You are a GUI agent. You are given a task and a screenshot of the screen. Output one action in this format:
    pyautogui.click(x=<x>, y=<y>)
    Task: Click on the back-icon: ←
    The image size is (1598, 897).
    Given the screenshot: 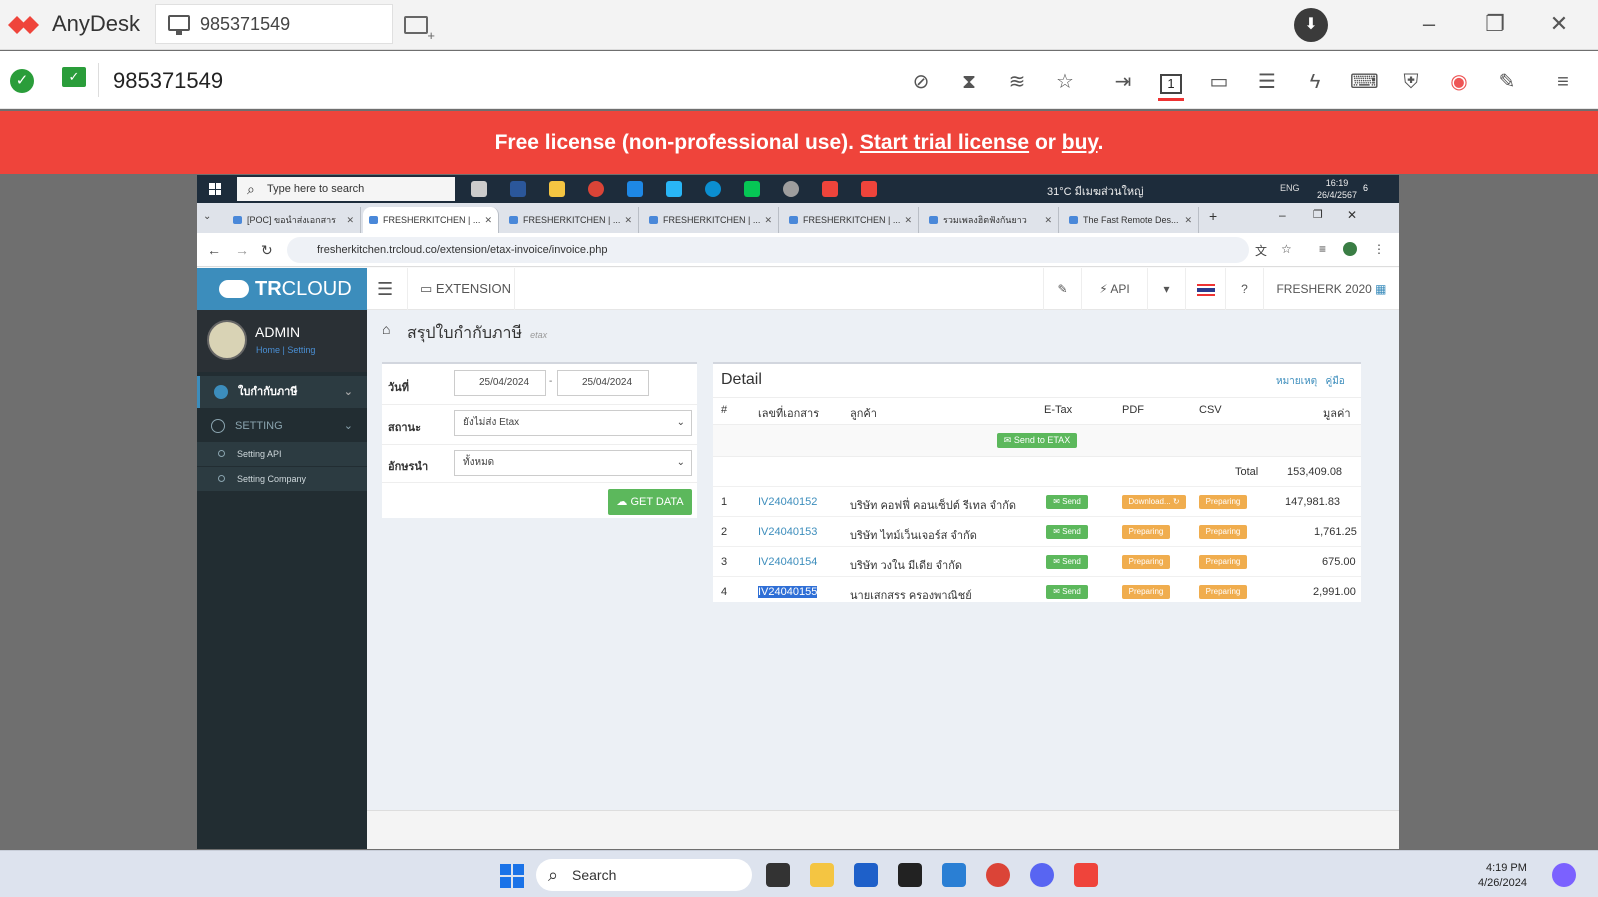 What is the action you would take?
    pyautogui.click(x=214, y=250)
    